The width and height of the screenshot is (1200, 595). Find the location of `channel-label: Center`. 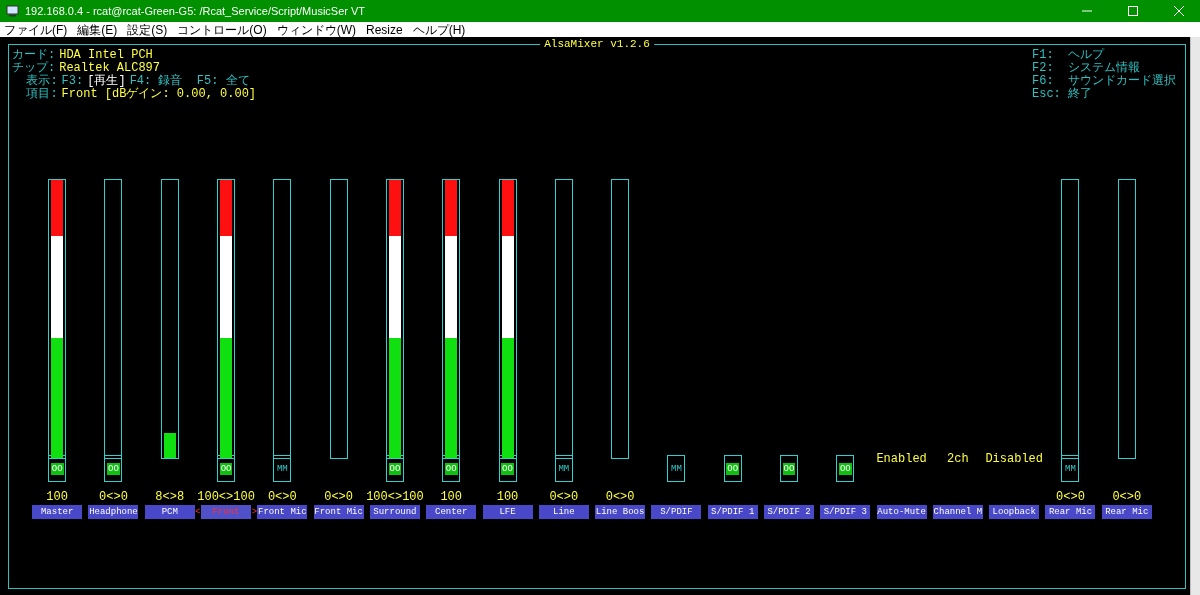

channel-label: Center is located at coordinates (451, 512).